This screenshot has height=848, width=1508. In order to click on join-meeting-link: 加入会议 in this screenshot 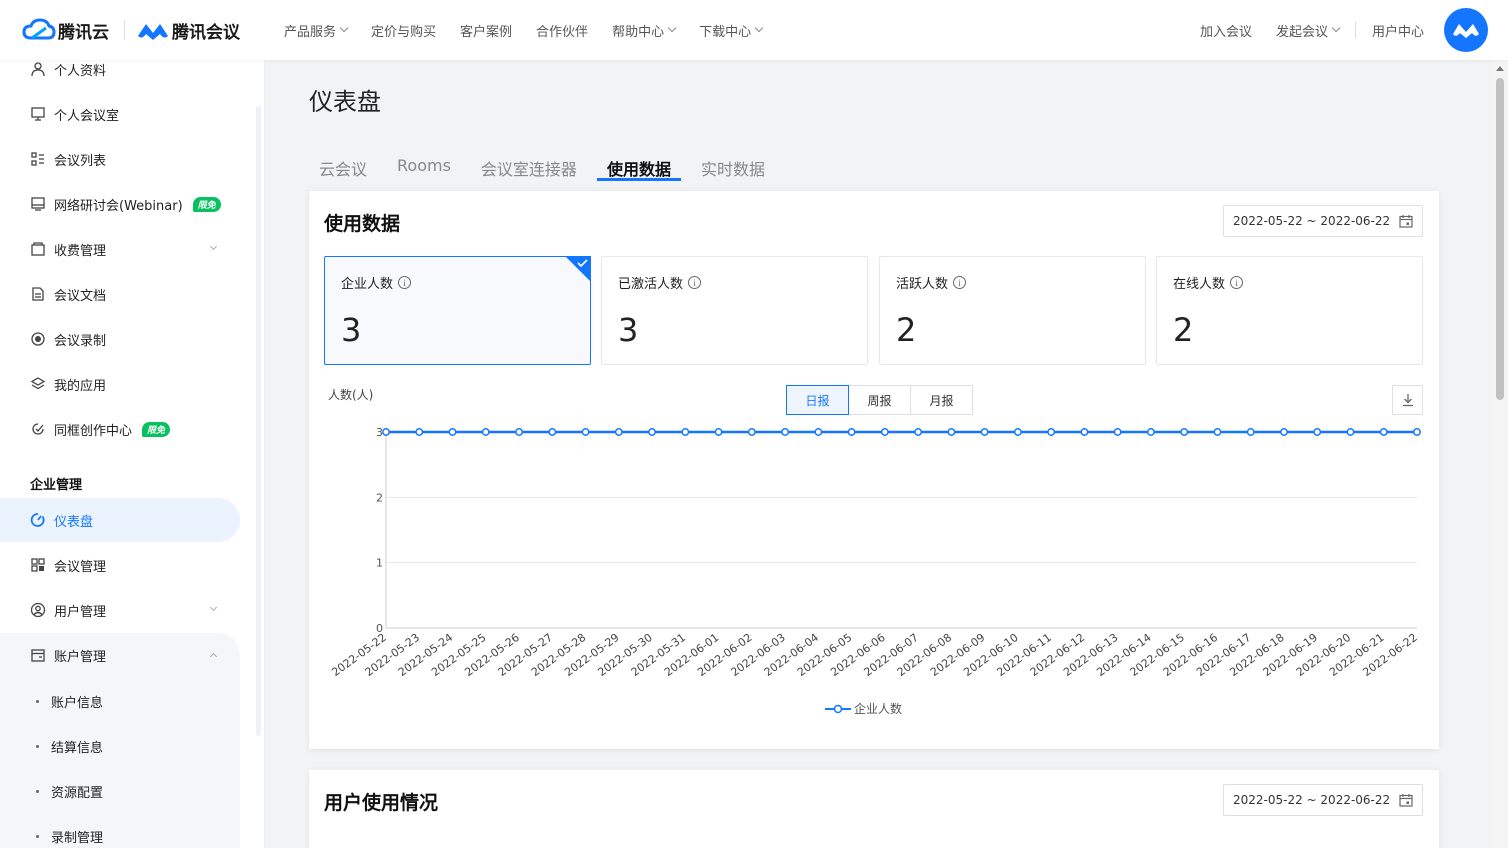, I will do `click(1226, 30)`.